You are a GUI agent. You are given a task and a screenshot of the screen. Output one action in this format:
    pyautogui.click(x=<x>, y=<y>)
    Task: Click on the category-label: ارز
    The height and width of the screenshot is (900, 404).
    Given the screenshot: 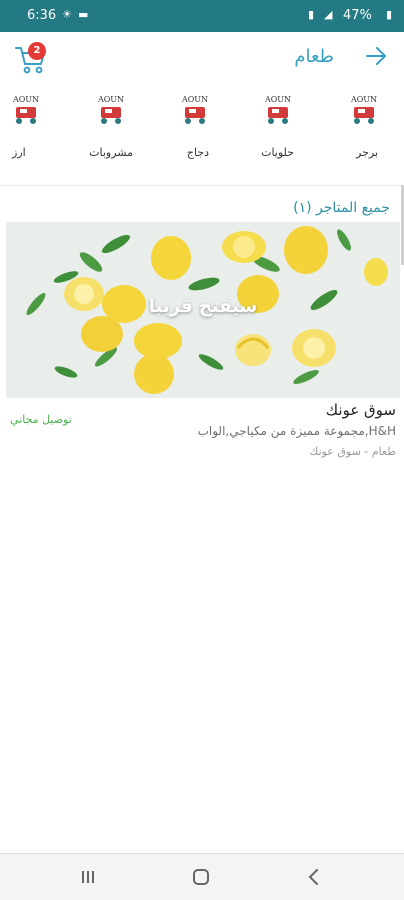 What is the action you would take?
    pyautogui.click(x=19, y=152)
    